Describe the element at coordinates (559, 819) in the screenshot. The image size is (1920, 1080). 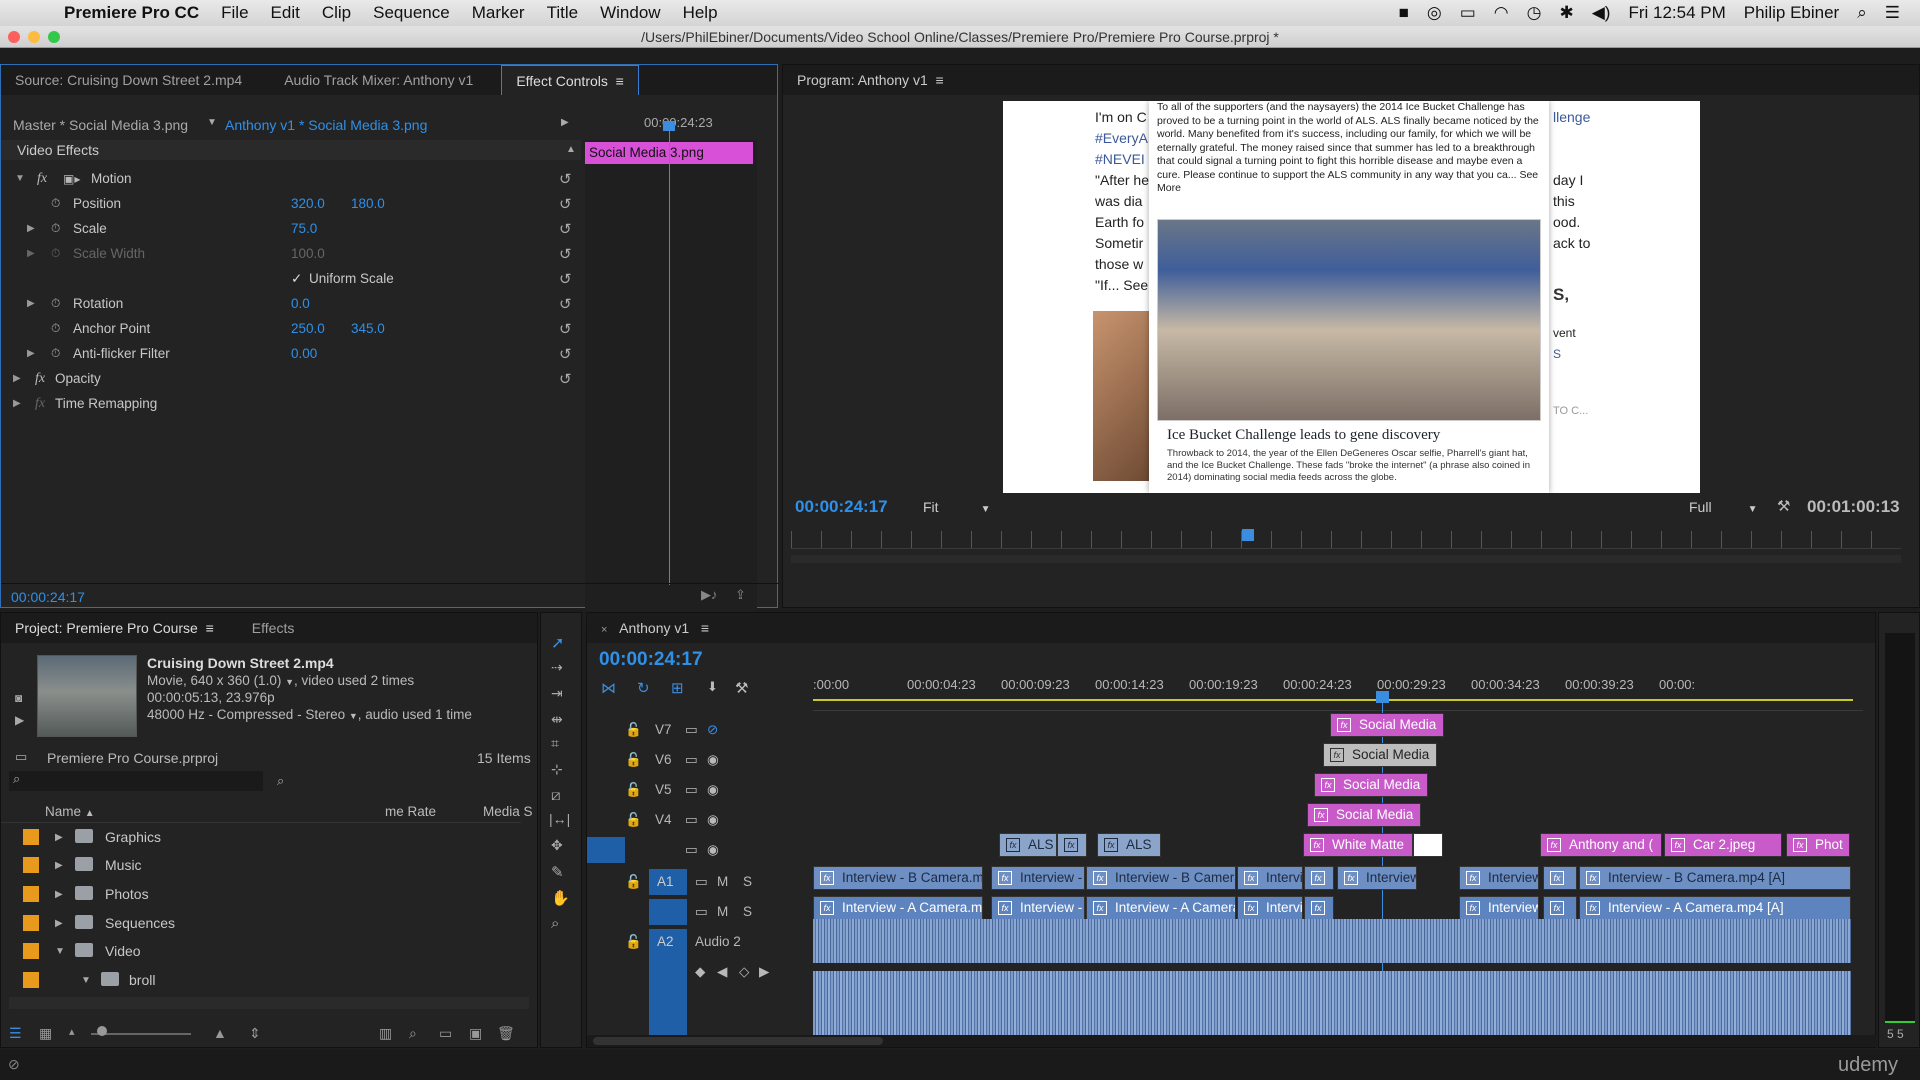
I see `slide-tool-icon: |↔|` at that location.